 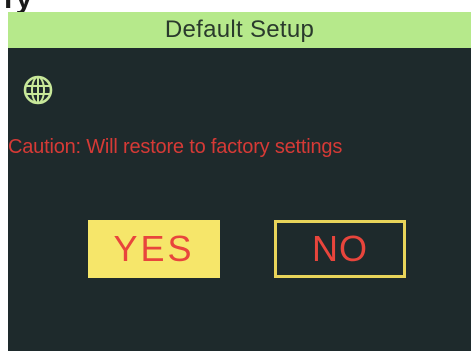 I want to click on title-bar: Default Setup, so click(x=239, y=30).